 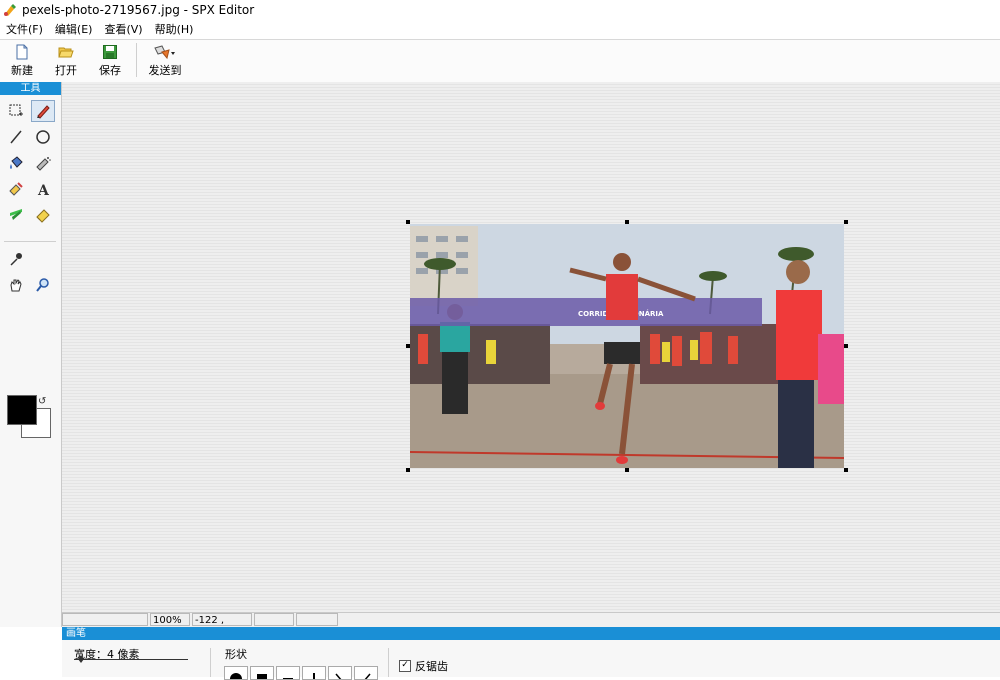 What do you see at coordinates (42, 401) in the screenshot?
I see `swap-colors-icon: ↺` at bounding box center [42, 401].